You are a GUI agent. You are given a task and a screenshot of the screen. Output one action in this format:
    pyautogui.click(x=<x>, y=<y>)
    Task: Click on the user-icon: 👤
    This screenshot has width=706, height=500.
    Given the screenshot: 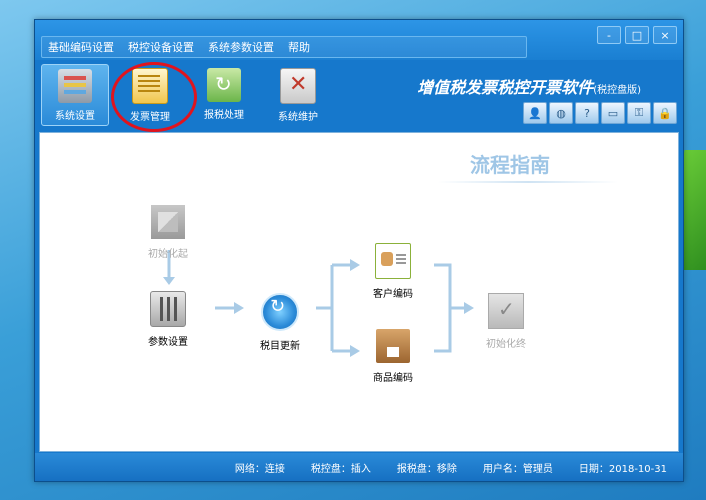 What is the action you would take?
    pyautogui.click(x=535, y=113)
    